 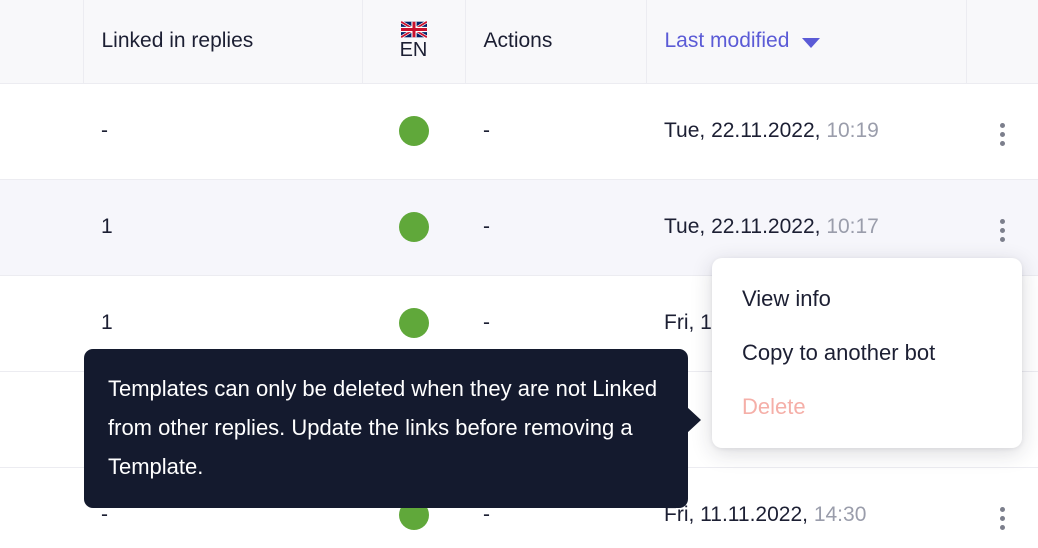 I want to click on column-header-language: EN, so click(x=414, y=42).